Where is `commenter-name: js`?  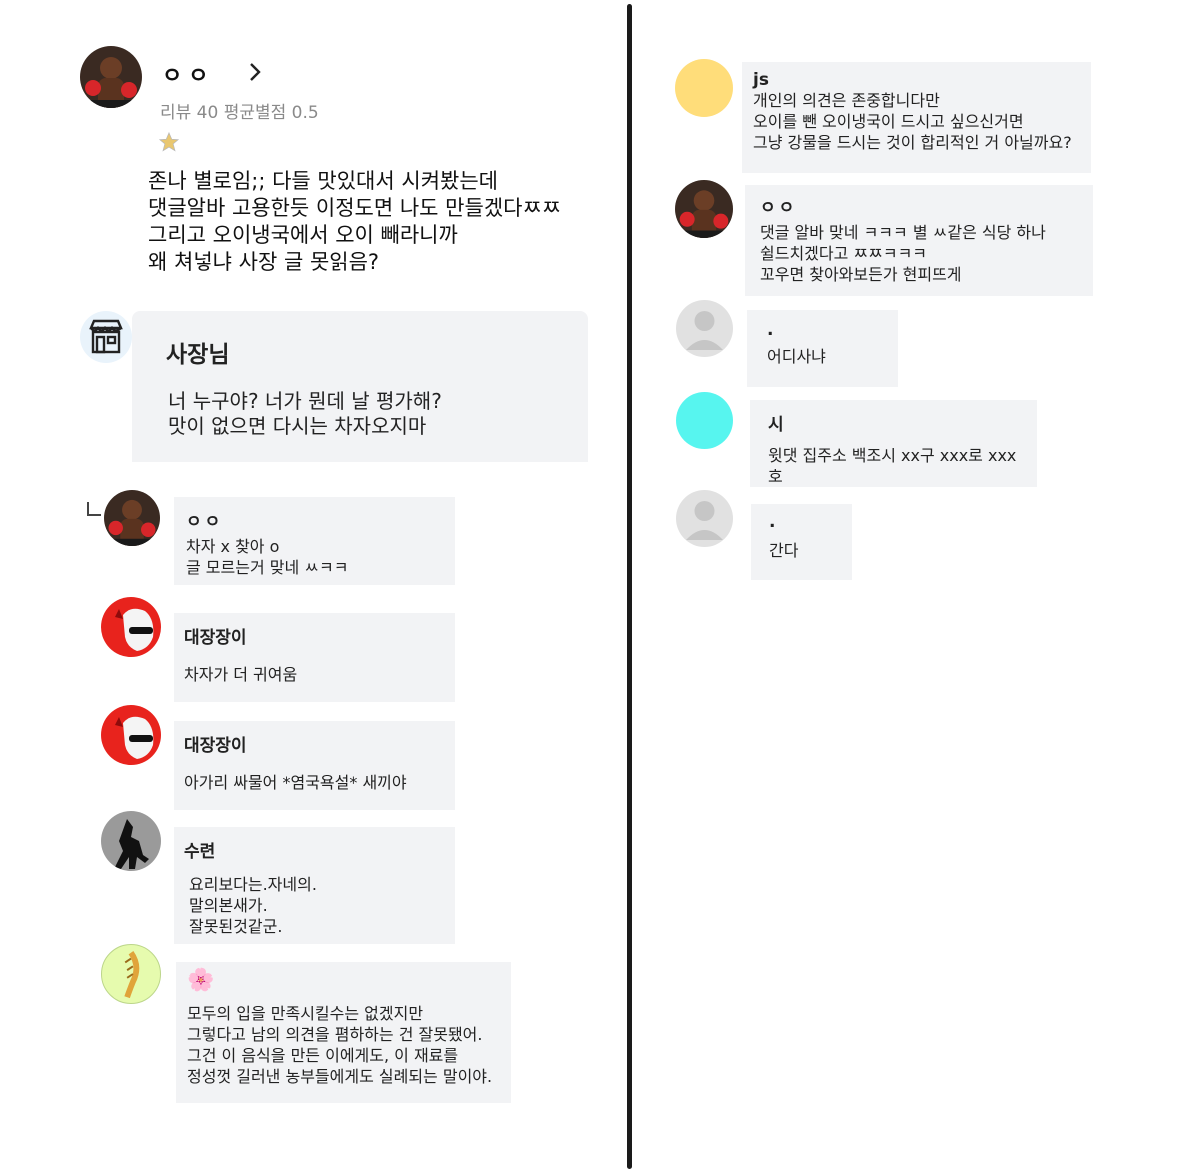
commenter-name: js is located at coordinates (916, 80).